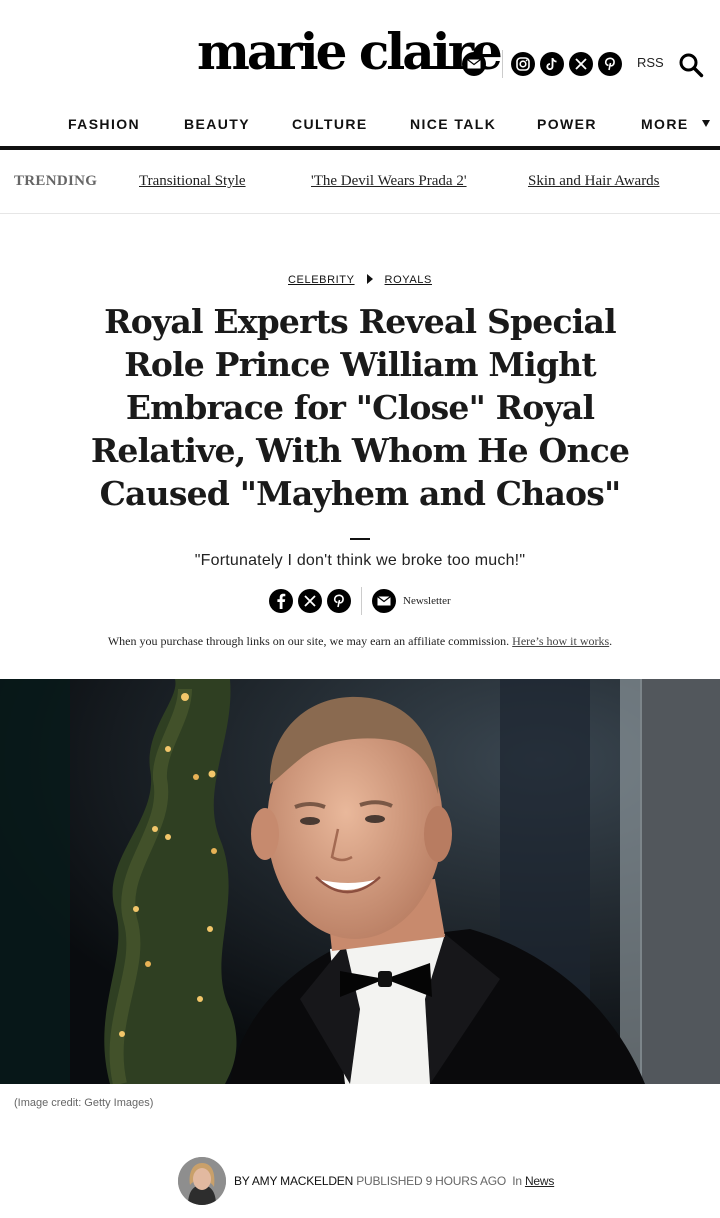 This screenshot has width=720, height=1218. I want to click on newsletter-link: Newsletter, so click(427, 601).